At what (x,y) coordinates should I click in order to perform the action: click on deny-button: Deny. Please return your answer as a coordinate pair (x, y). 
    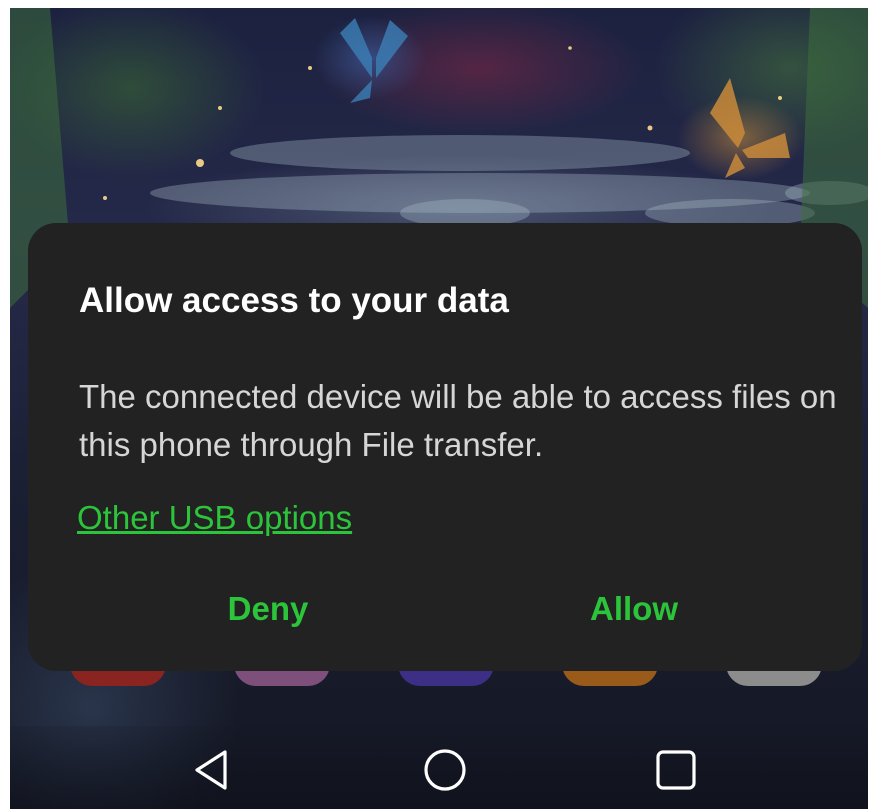
    Looking at the image, I should click on (268, 609).